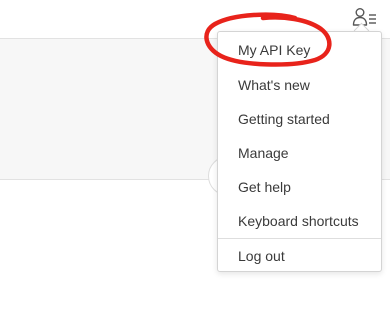 The image size is (390, 312). I want to click on menu-item-keyboard-shortcuts: Keyboard shortcuts, so click(298, 221).